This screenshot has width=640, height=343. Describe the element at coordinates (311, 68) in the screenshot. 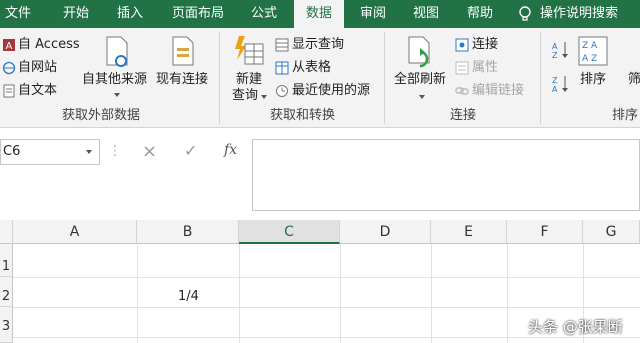

I see `from-table-button: 从表格` at that location.